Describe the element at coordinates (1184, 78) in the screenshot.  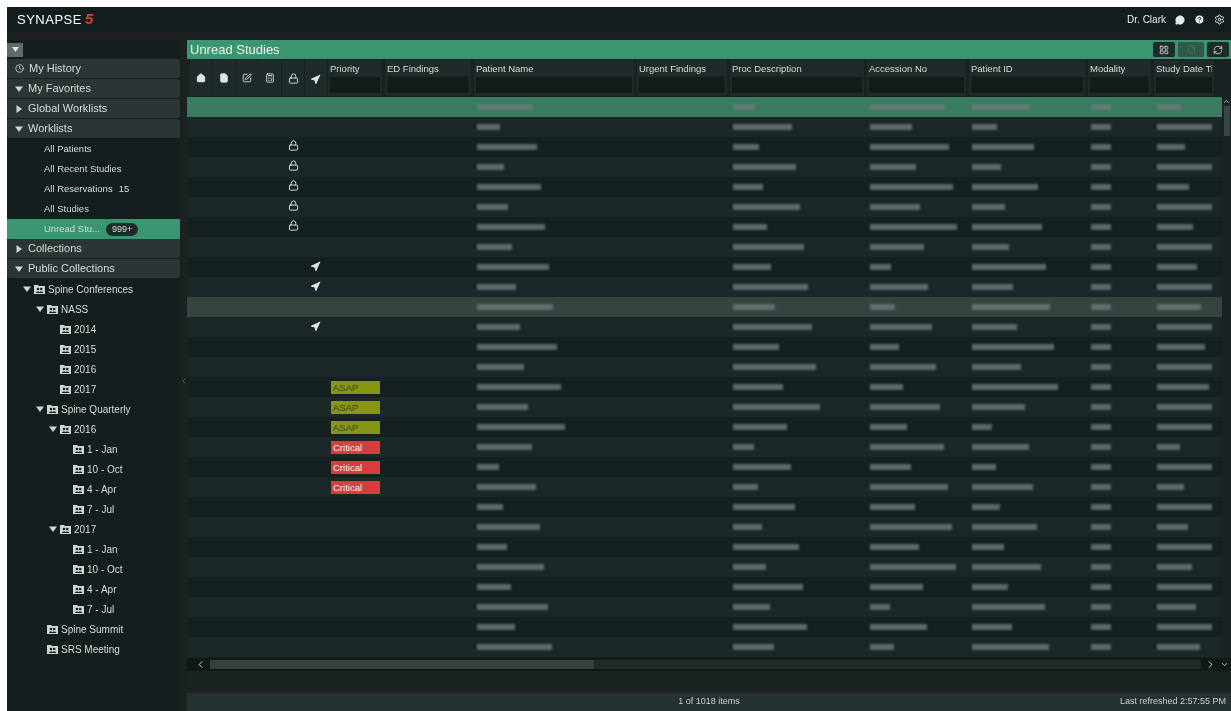
I see `column-header: Study Date Ti` at that location.